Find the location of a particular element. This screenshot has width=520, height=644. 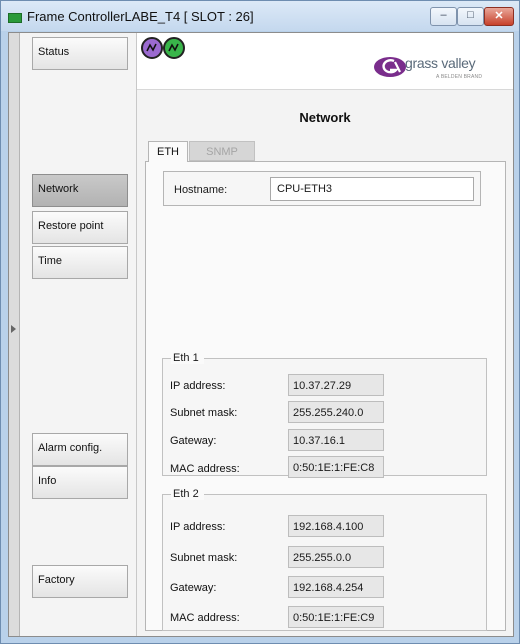

hostname-section: Hostname: CPU-ETH3 is located at coordinates (322, 188).